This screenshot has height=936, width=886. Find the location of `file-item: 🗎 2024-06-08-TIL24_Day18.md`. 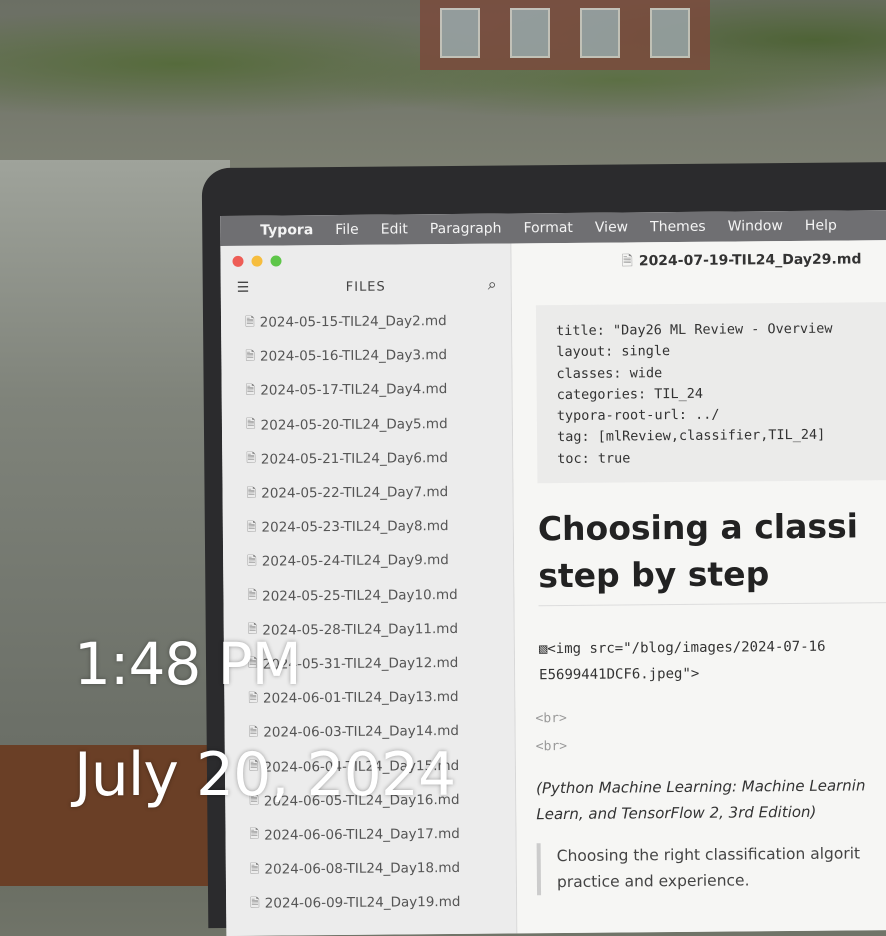

file-item: 🗎 2024-06-08-TIL24_Day18.md is located at coordinates (380, 868).